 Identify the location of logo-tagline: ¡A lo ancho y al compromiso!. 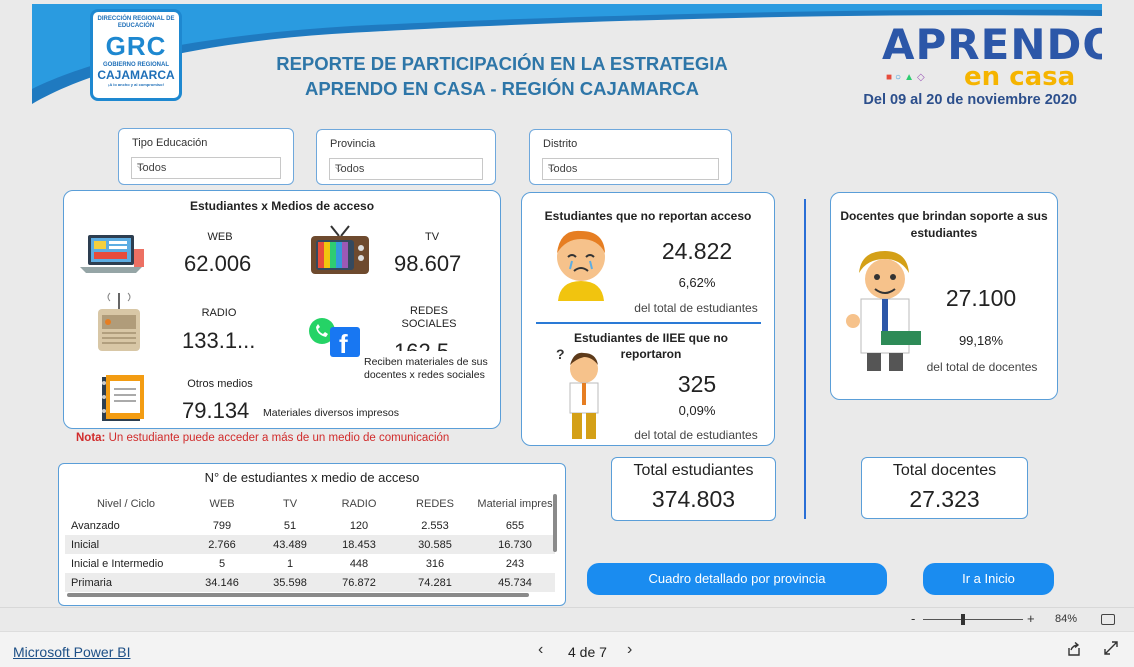
(136, 84).